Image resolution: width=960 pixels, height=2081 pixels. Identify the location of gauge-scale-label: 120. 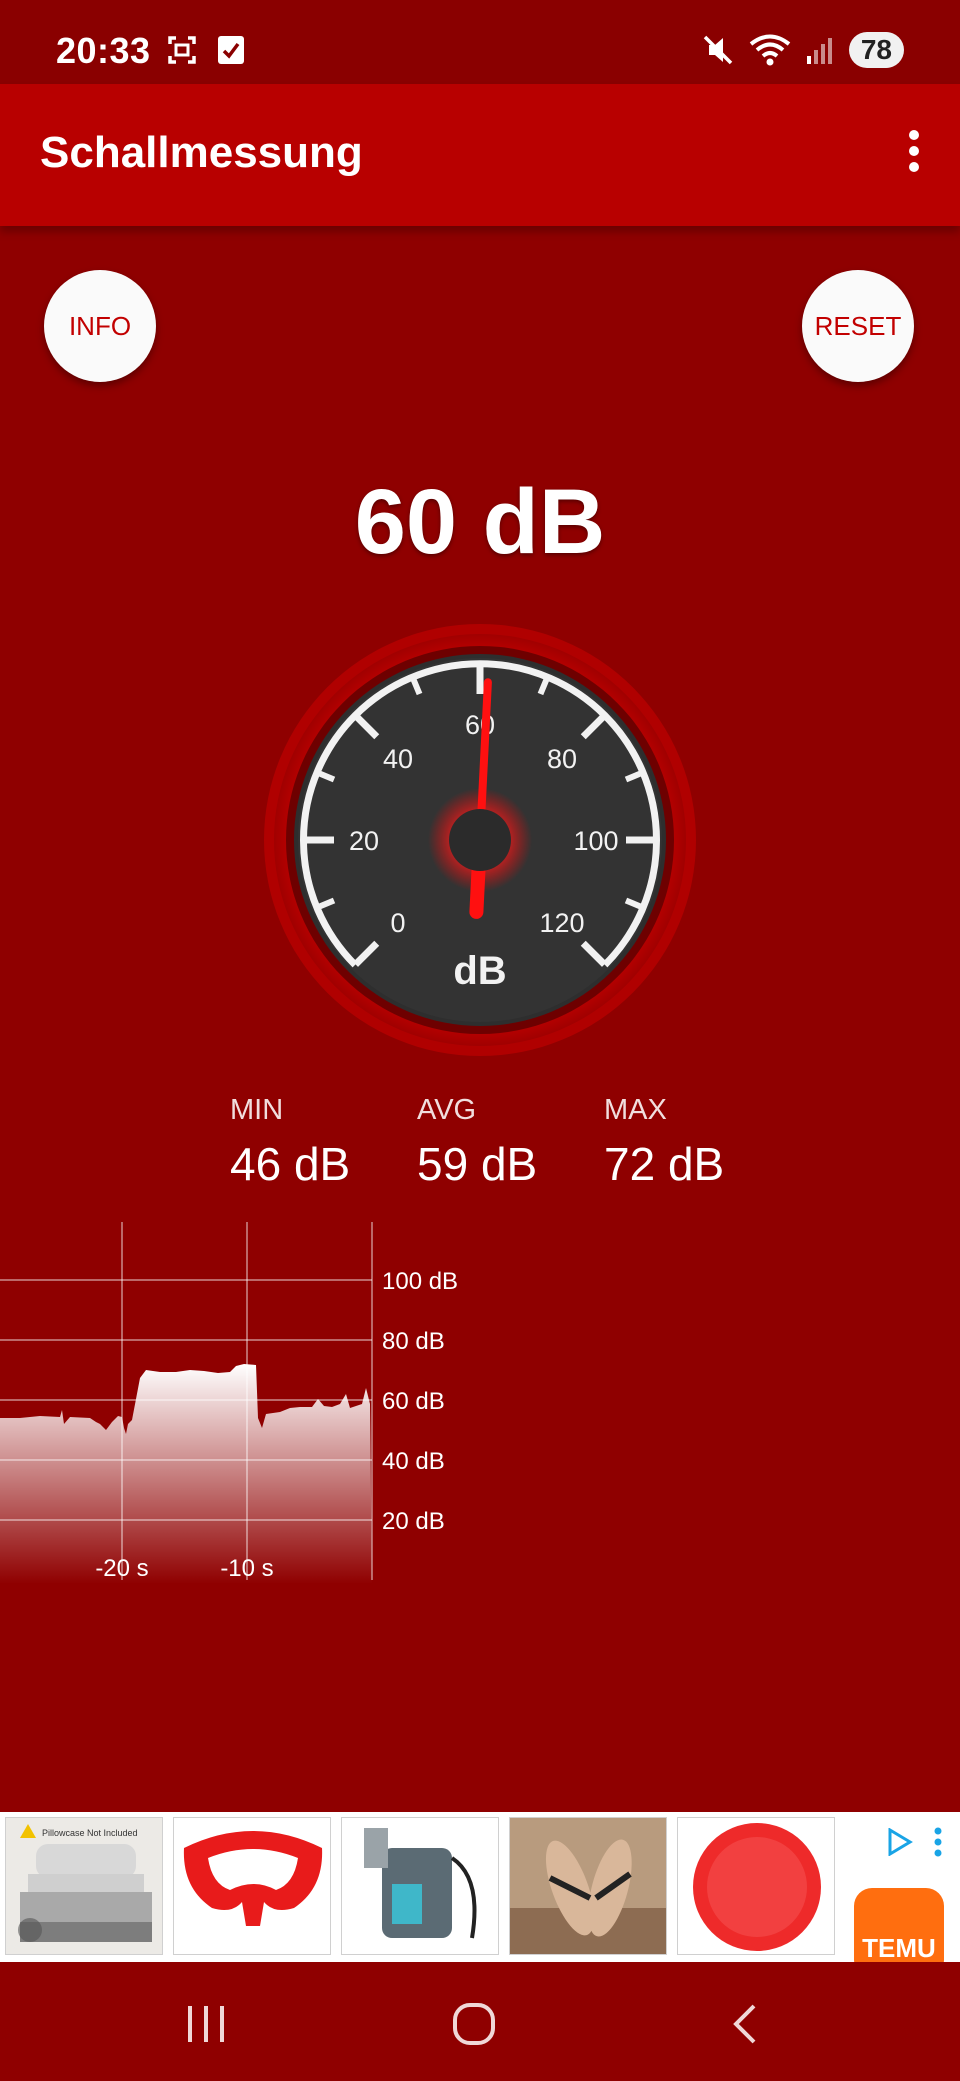
(561, 923).